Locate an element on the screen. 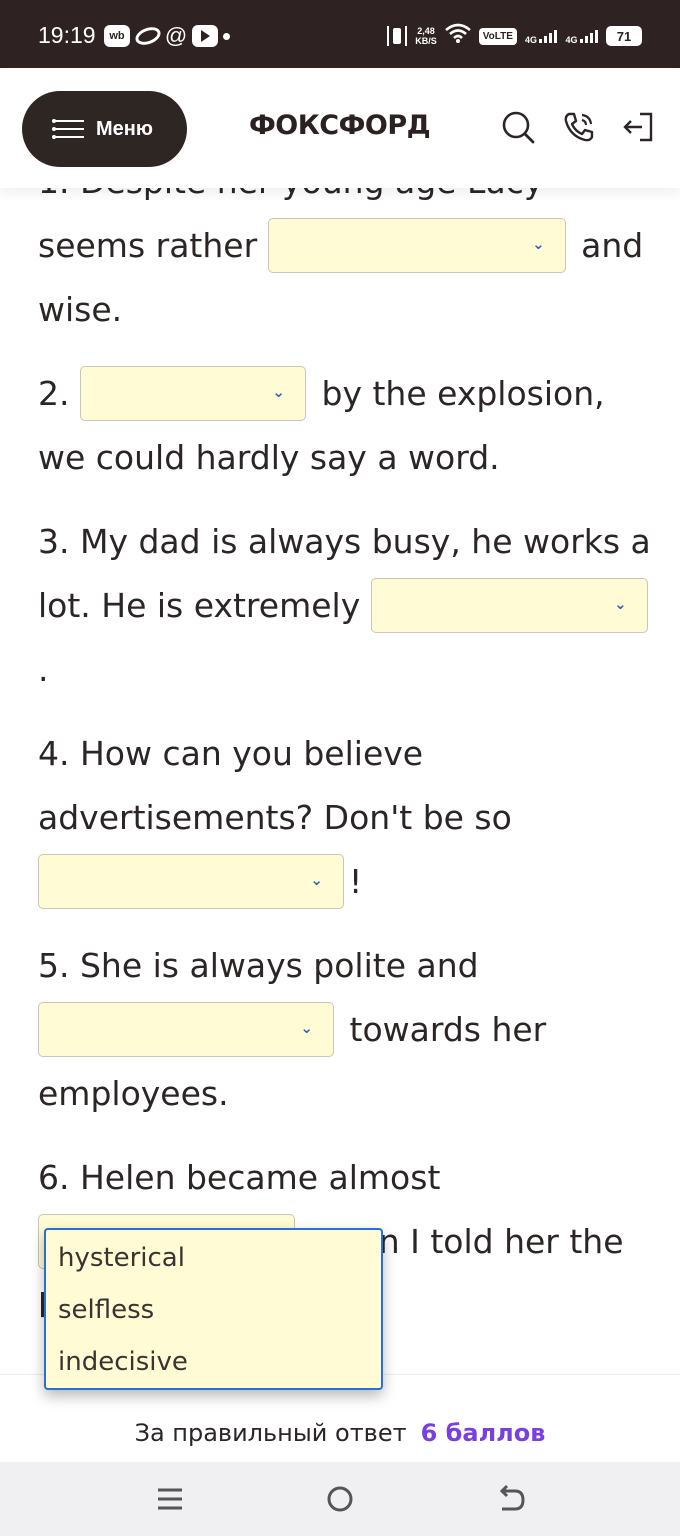 The width and height of the screenshot is (680, 1536). score-label: За правильный ответ is located at coordinates (270, 1433).